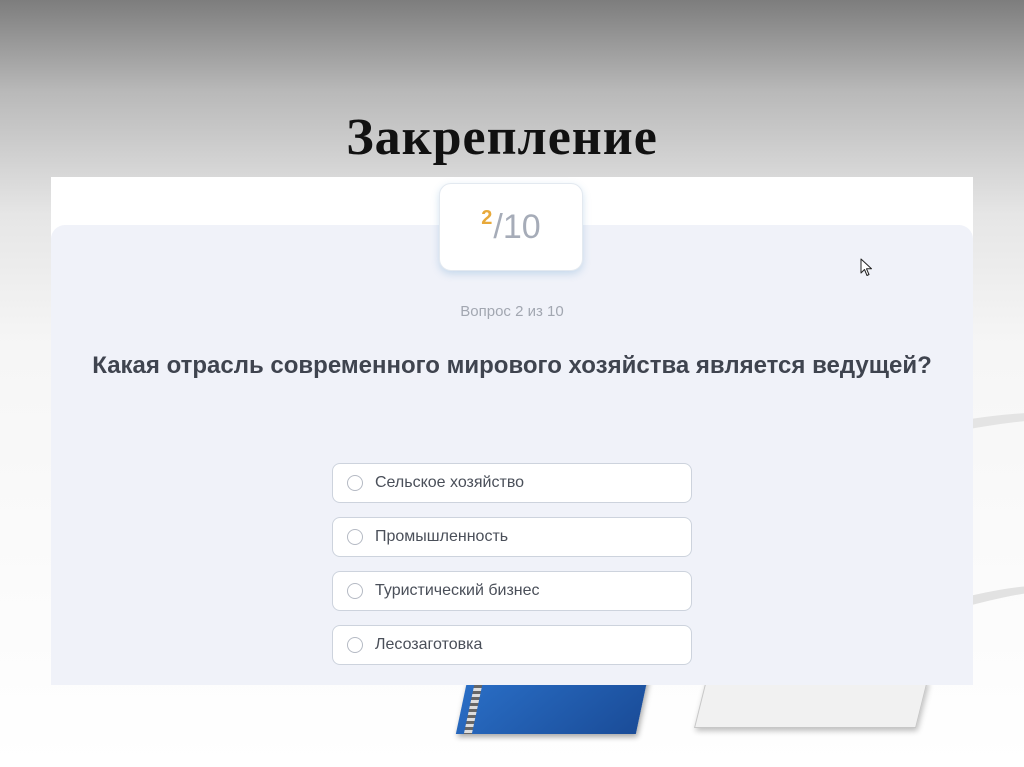  I want to click on mouse-cursor-icon, so click(866, 267).